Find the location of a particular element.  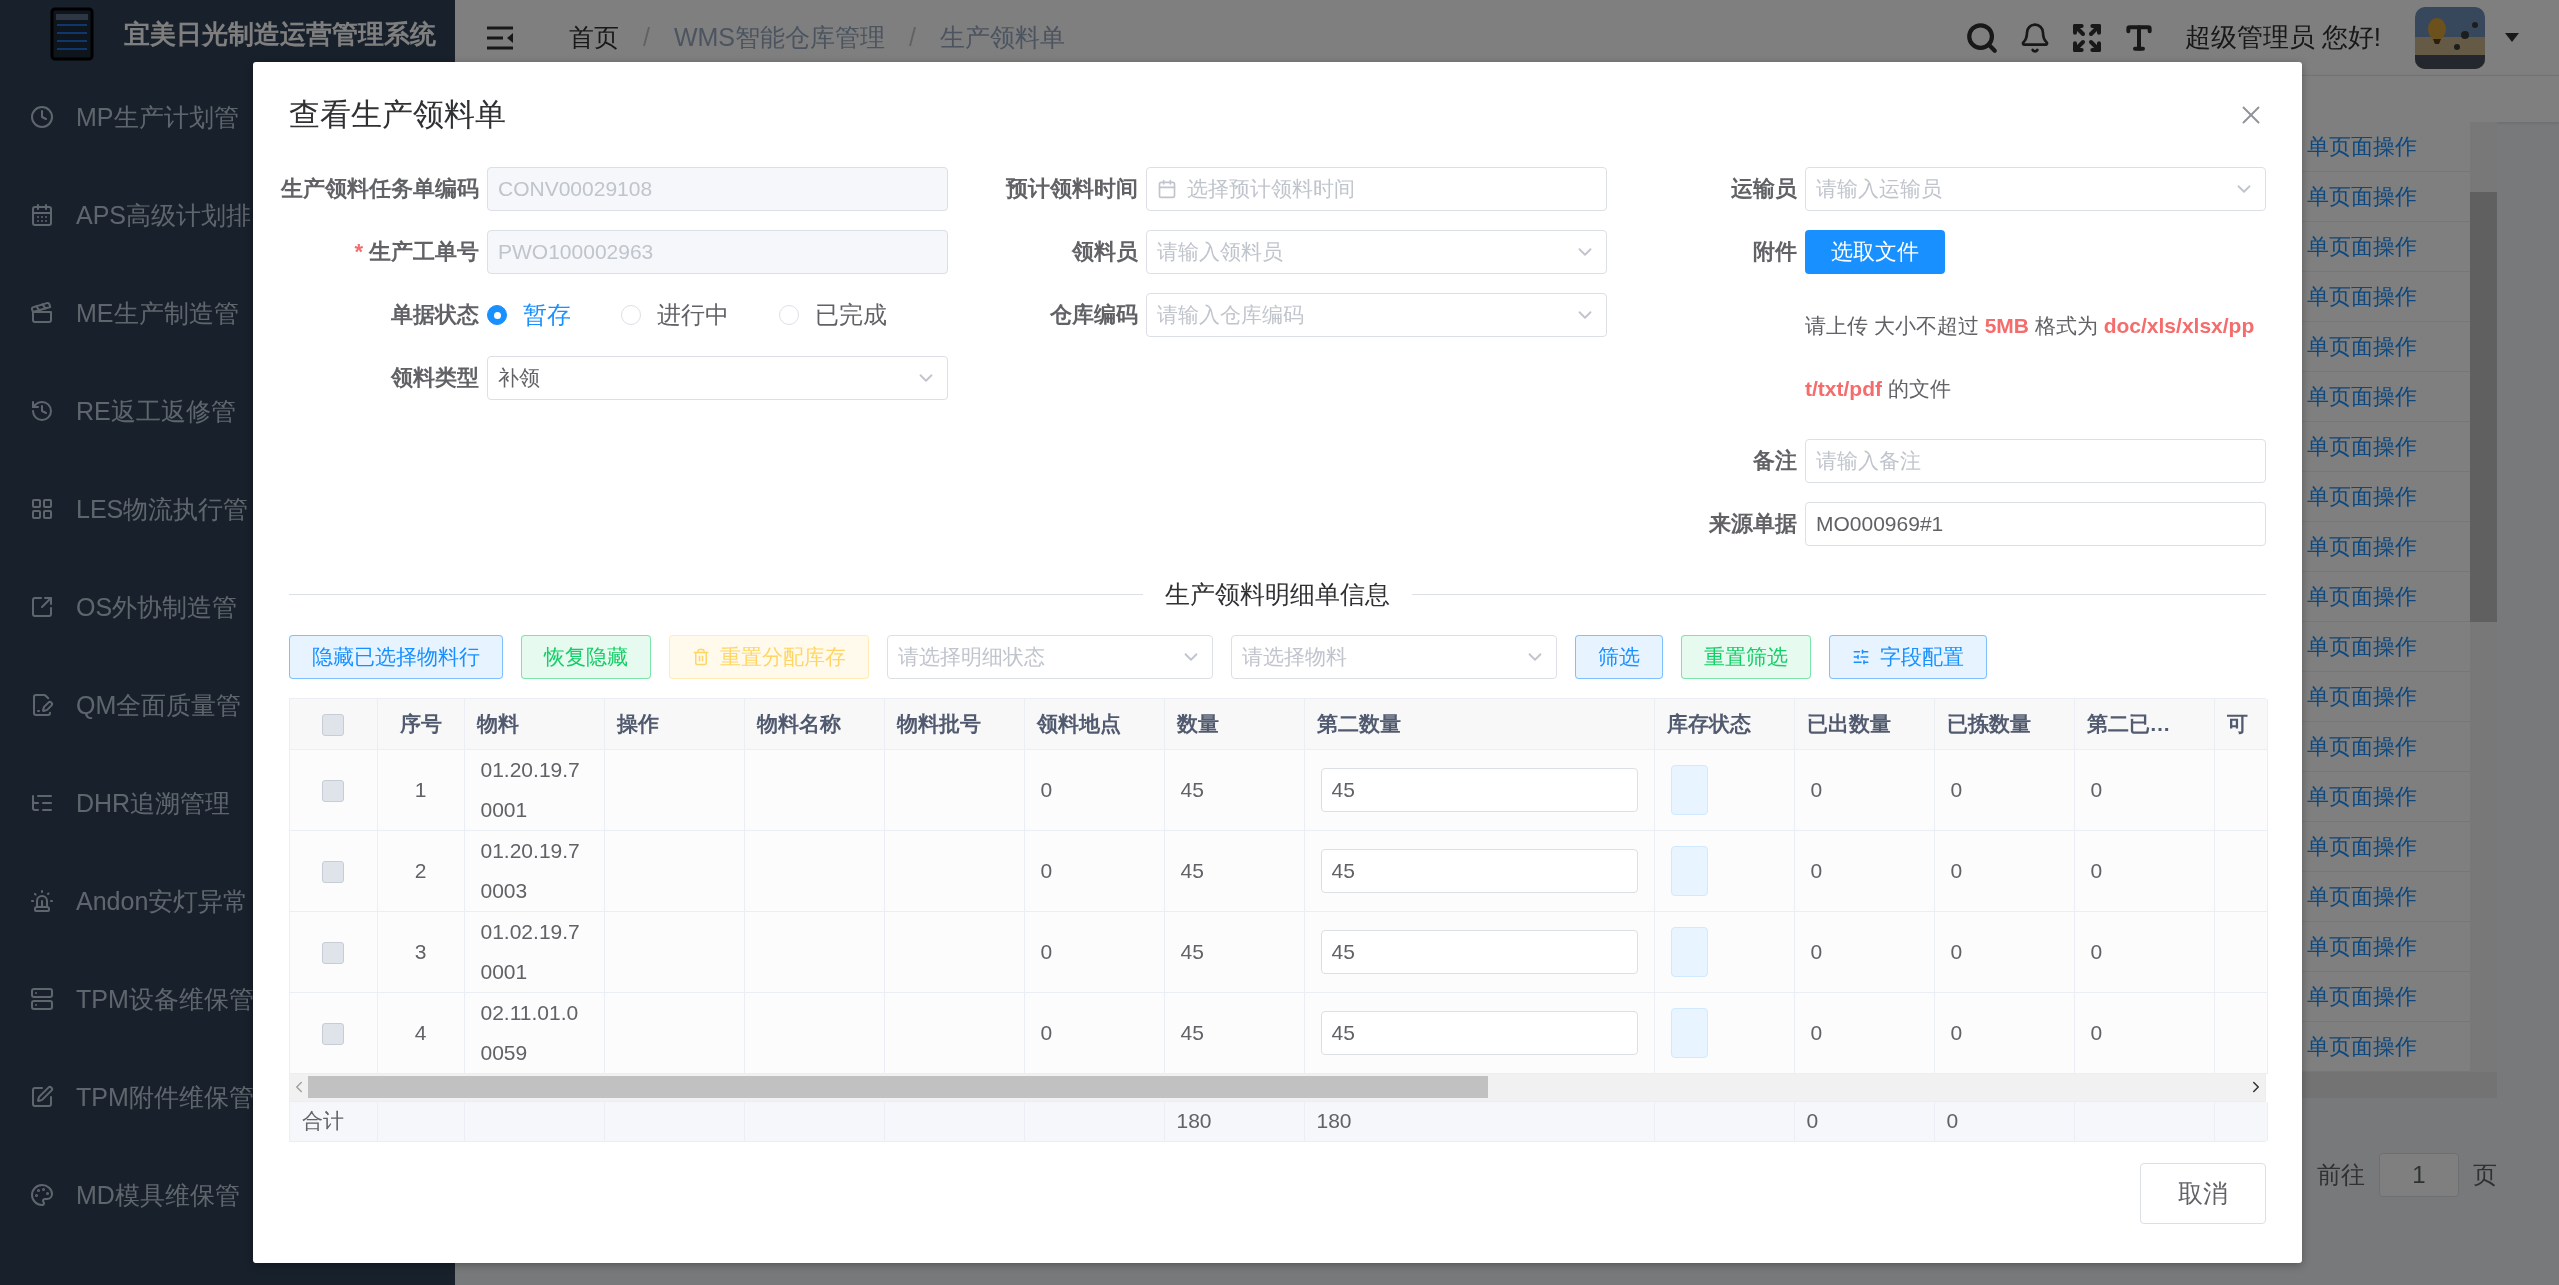

field-label: 来源单据 is located at coordinates (1753, 524).